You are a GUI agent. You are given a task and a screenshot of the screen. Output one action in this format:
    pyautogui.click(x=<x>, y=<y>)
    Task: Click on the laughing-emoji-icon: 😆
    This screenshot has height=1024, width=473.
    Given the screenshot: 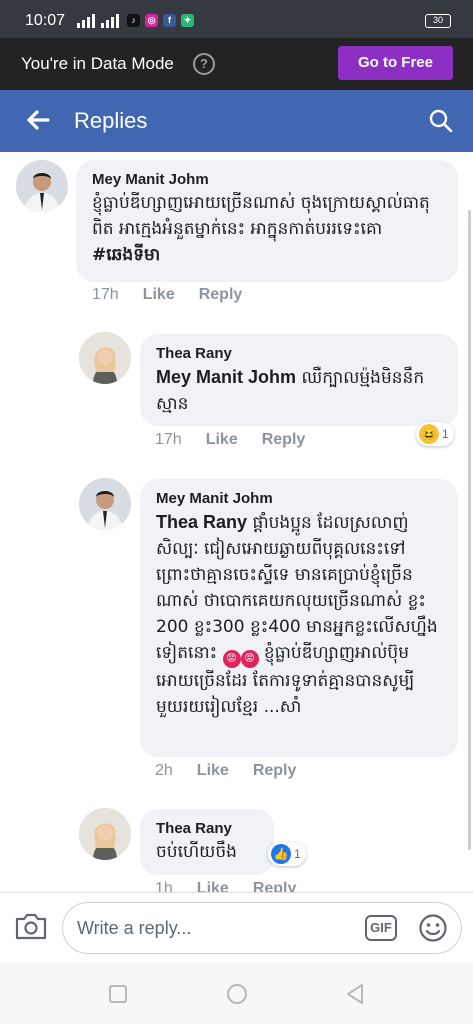 What is the action you would take?
    pyautogui.click(x=429, y=434)
    